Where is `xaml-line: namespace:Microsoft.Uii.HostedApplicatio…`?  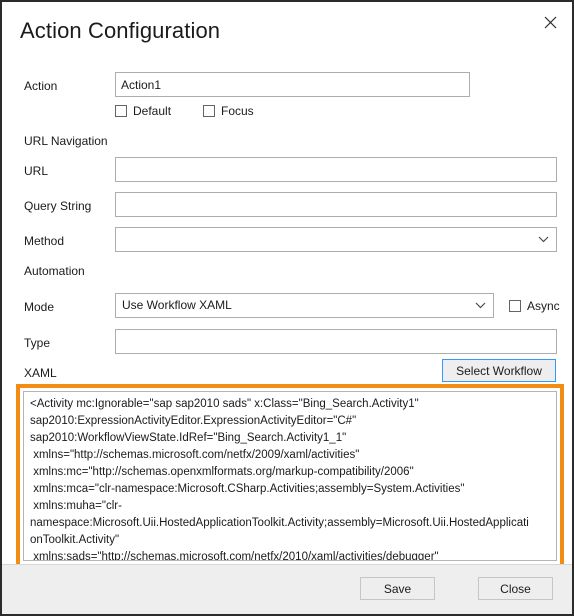
xaml-line: namespace:Microsoft.Uii.HostedApplicatio… is located at coordinates (279, 523).